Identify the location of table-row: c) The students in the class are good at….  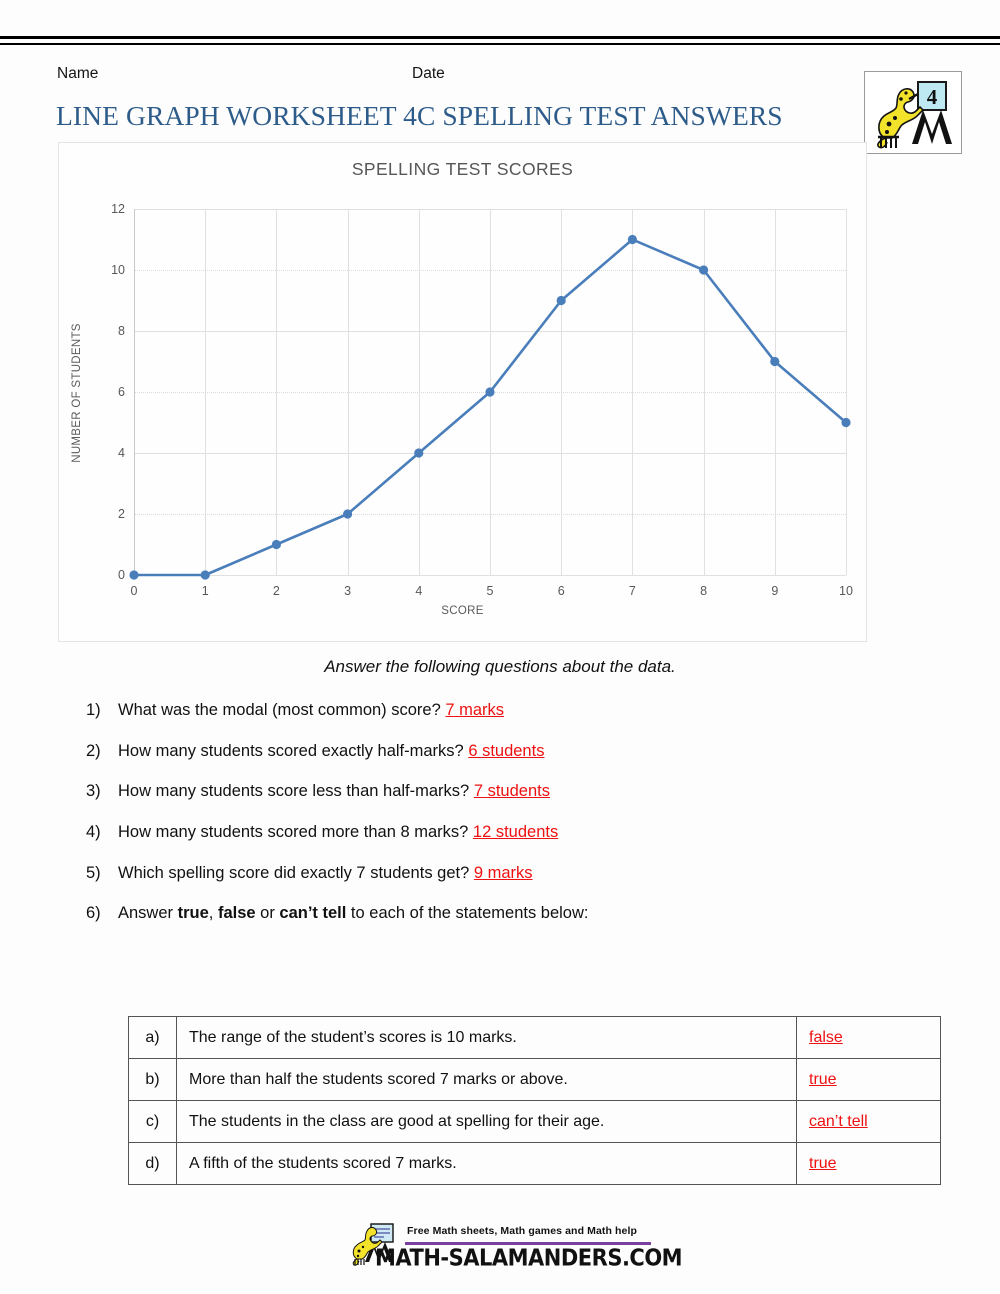
(534, 1121).